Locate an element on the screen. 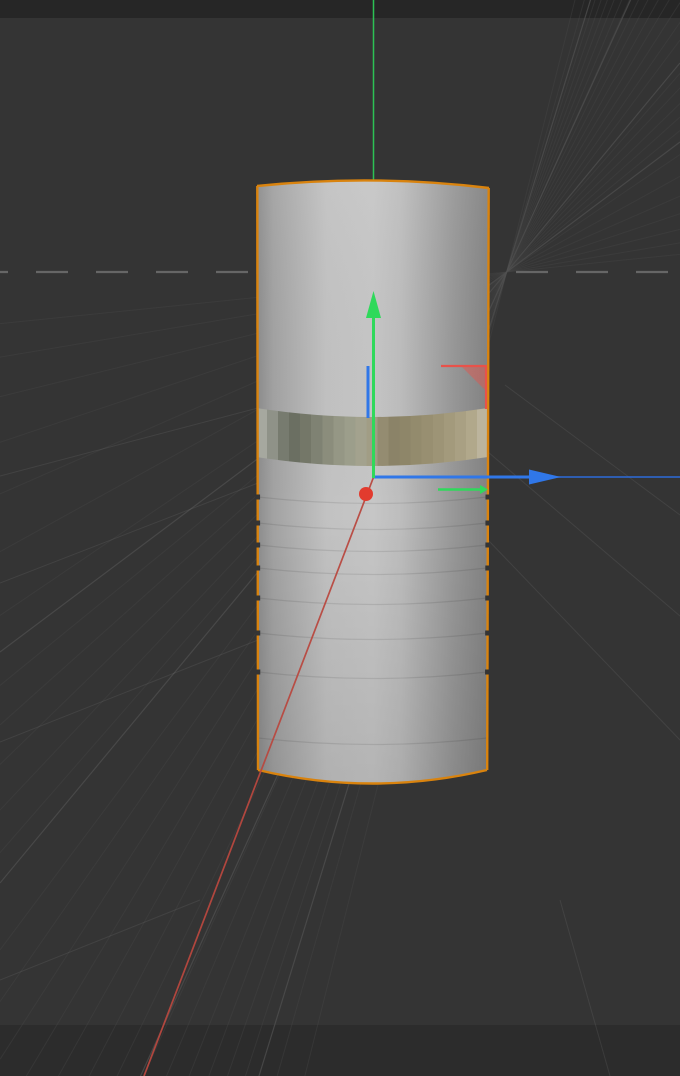  gizmo-origin-dot-red is located at coordinates (366, 494).